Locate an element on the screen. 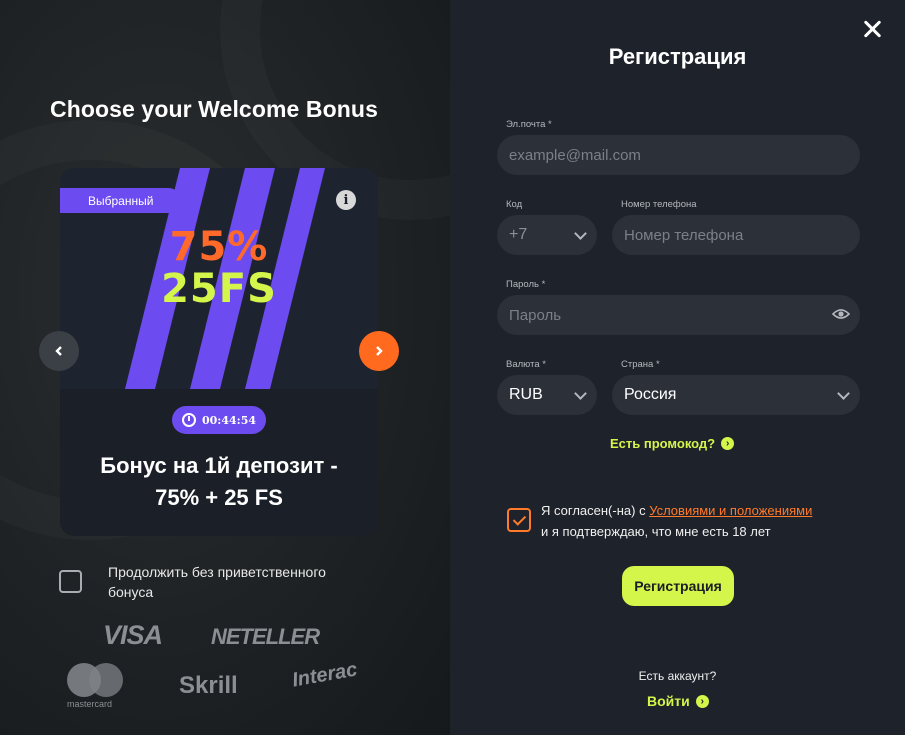 This screenshot has width=905, height=735. country-value: Россия is located at coordinates (650, 394).